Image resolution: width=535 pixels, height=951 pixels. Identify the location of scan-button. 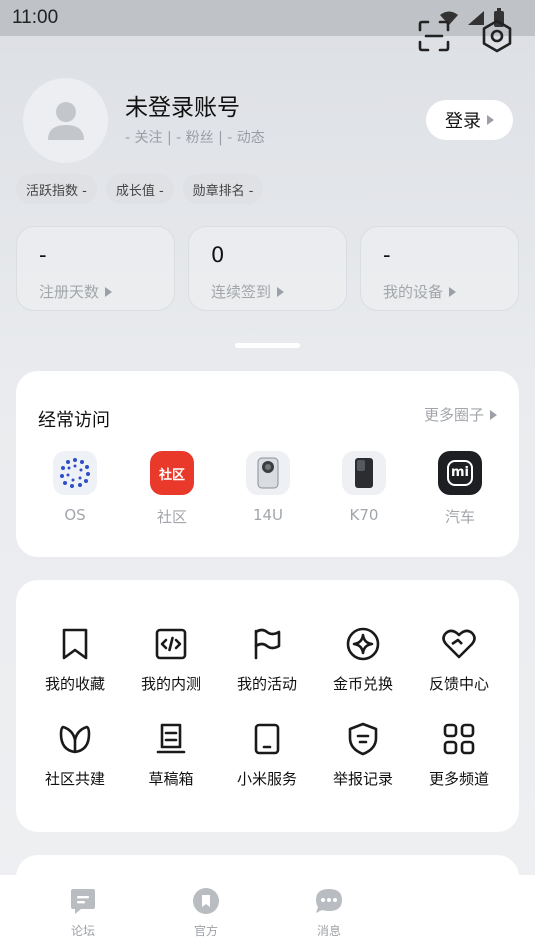
(434, 36).